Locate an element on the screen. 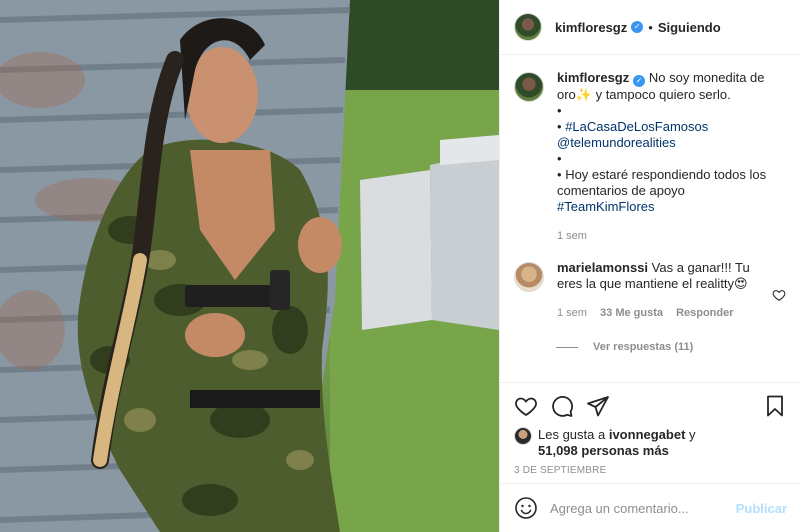  action-icons is located at coordinates (650, 406).